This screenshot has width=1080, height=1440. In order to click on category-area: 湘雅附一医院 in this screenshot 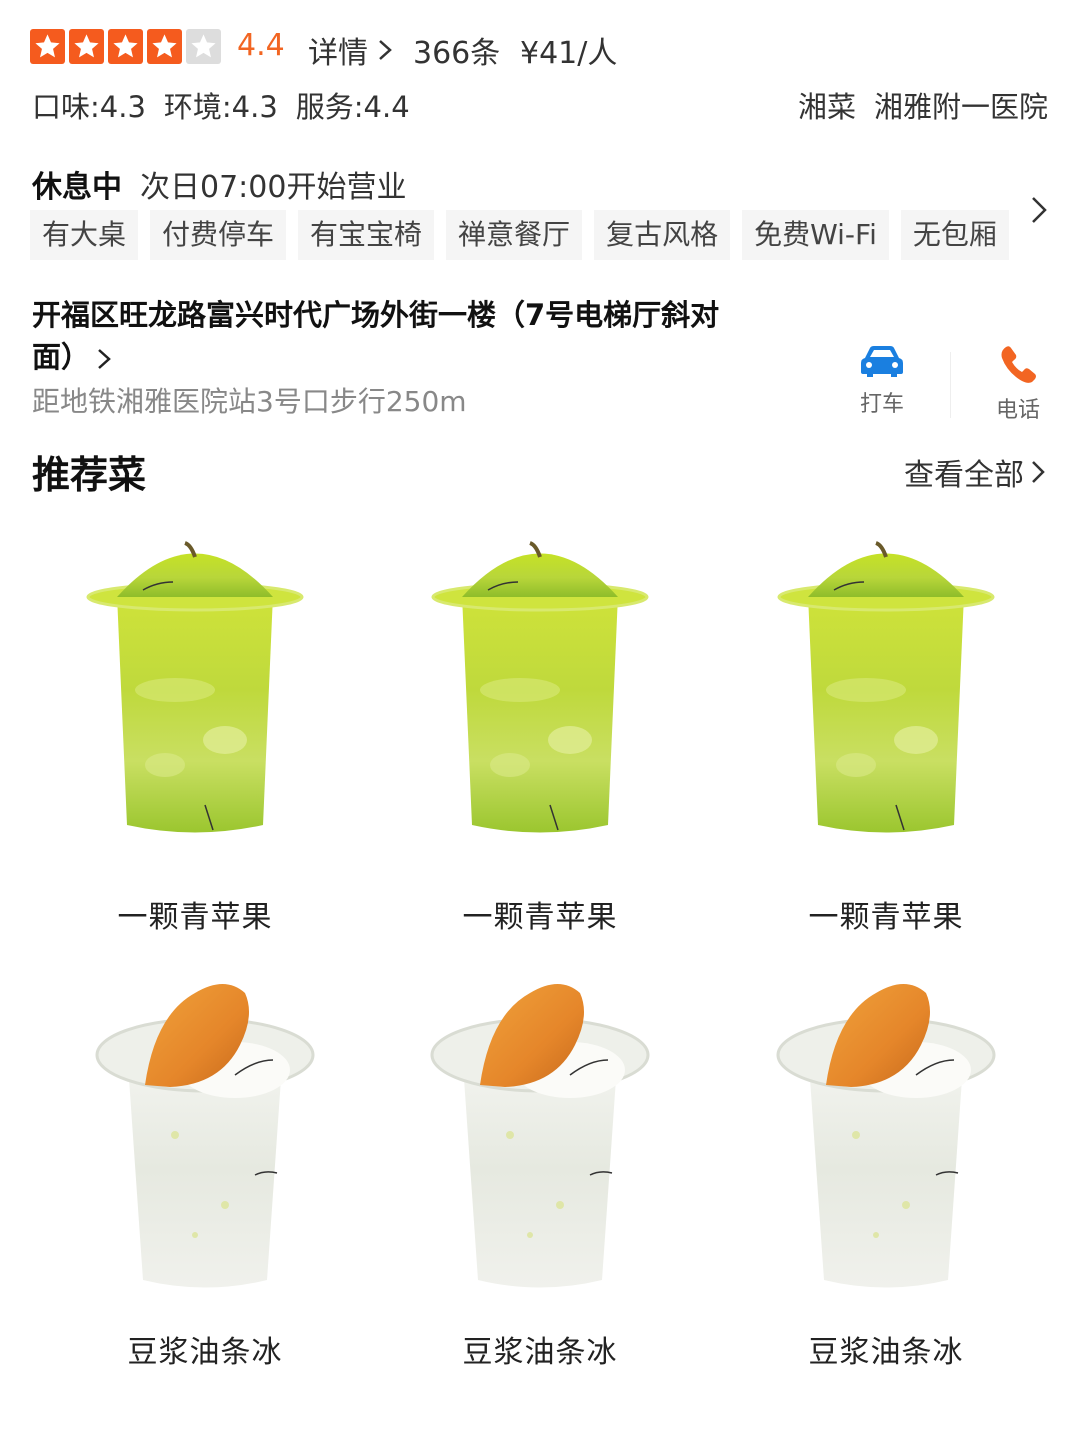, I will do `click(961, 105)`.